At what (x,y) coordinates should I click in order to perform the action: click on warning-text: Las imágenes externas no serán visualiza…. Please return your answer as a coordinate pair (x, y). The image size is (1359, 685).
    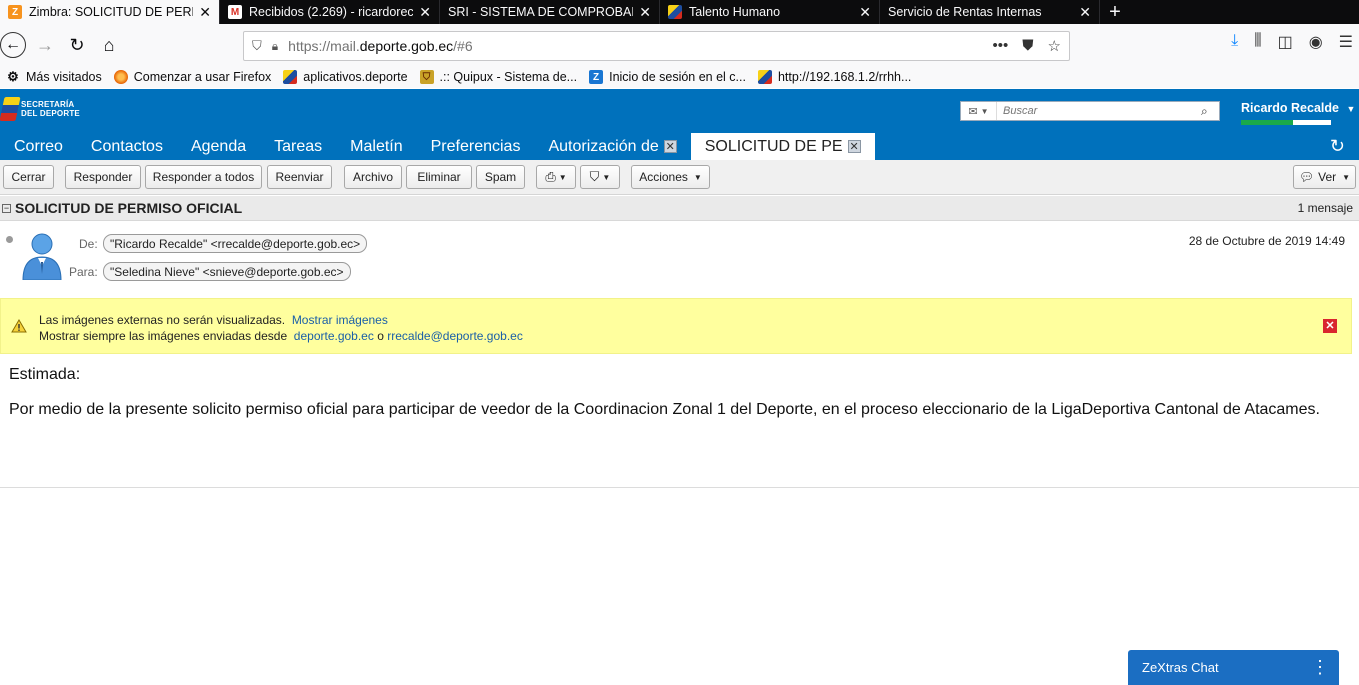
    Looking at the image, I should click on (162, 320).